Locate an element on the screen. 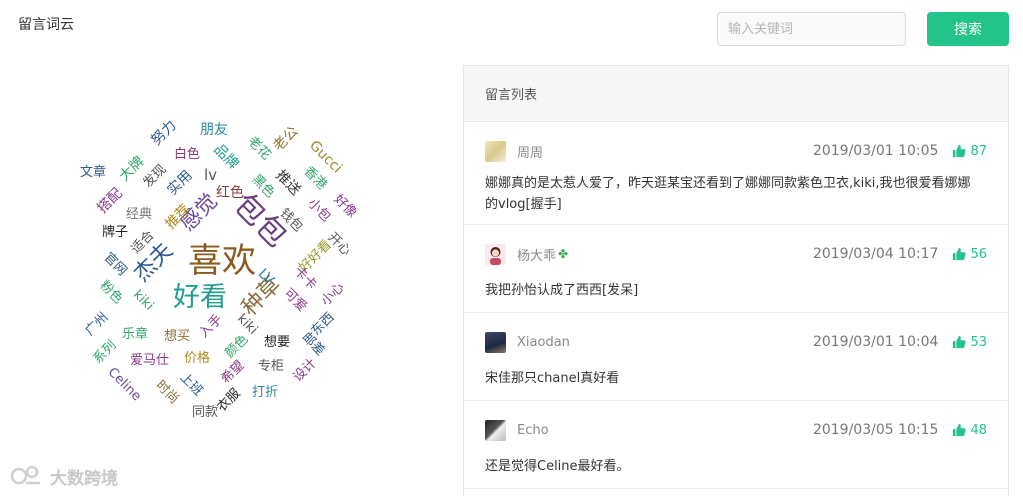 This screenshot has width=1023, height=496. cloud-word: 可爱 is located at coordinates (295, 300).